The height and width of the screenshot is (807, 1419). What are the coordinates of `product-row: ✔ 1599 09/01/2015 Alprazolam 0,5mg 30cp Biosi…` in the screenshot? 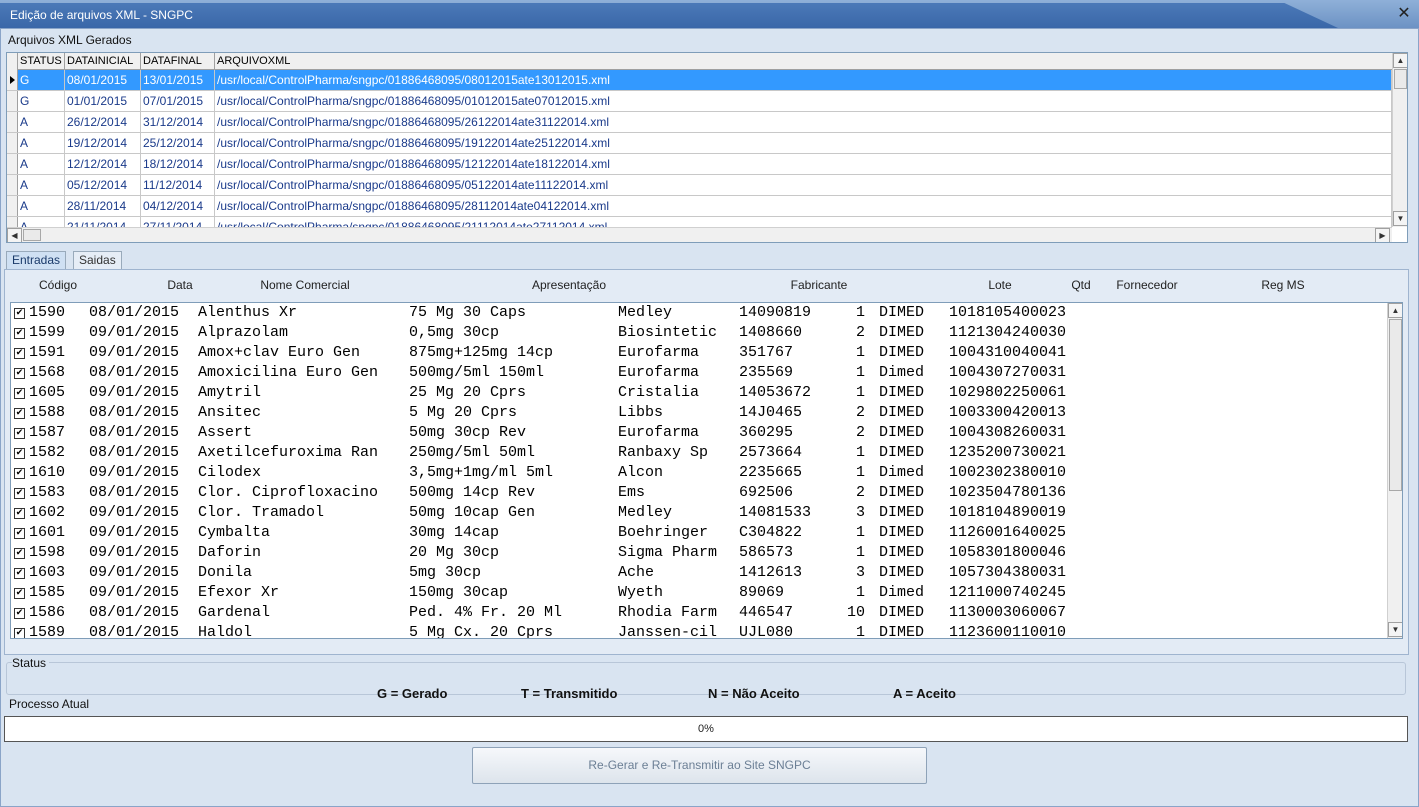 It's located at (699, 333).